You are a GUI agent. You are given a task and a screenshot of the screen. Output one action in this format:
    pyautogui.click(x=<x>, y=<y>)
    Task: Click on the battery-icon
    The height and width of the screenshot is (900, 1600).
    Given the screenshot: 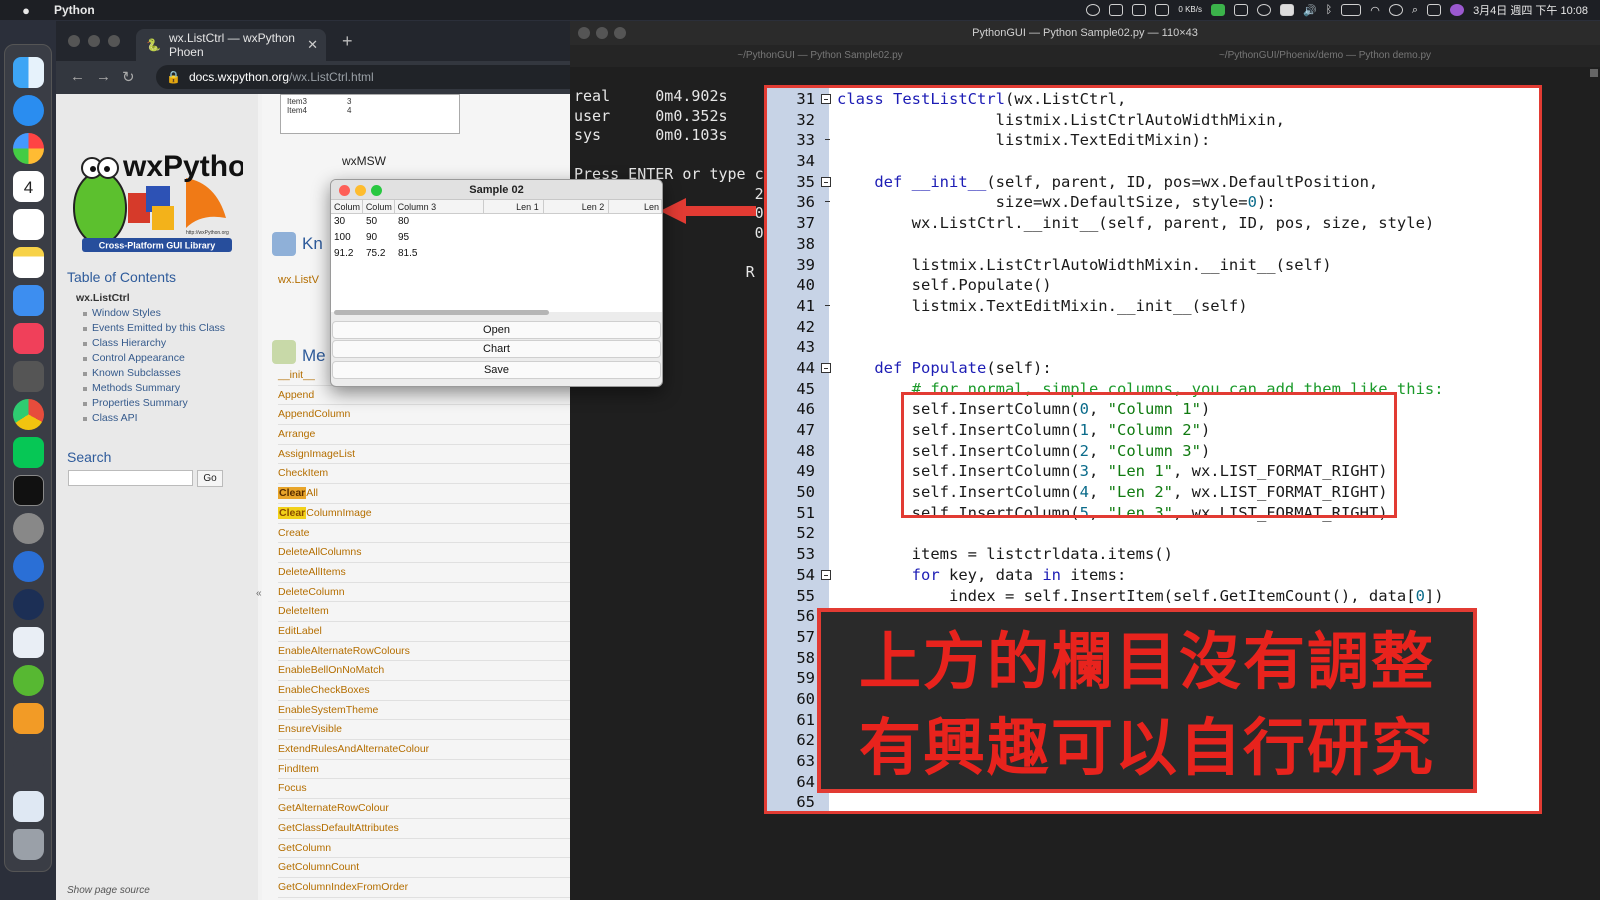 What is the action you would take?
    pyautogui.click(x=1351, y=10)
    